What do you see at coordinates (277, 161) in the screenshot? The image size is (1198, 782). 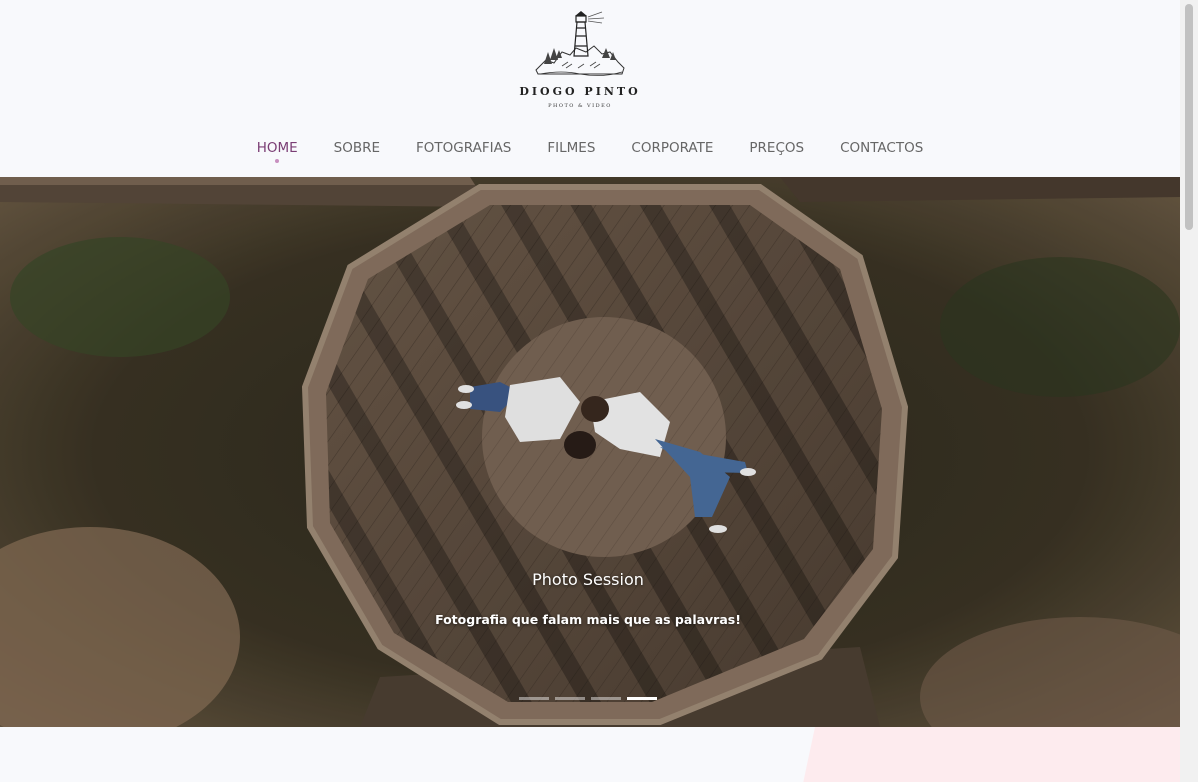 I see `active-indicator-dot` at bounding box center [277, 161].